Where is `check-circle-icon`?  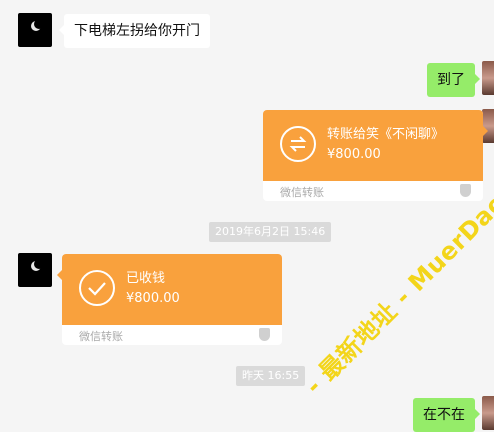 check-circle-icon is located at coordinates (97, 288).